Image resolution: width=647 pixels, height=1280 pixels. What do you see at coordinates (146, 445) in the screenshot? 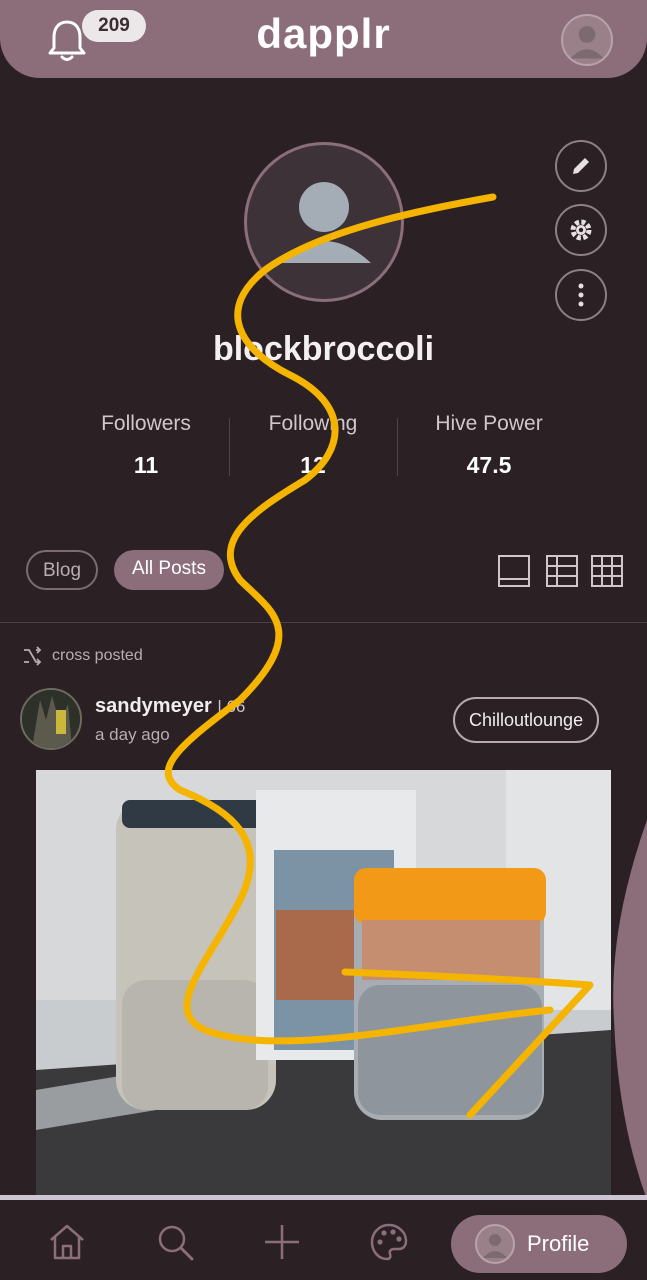
I see `stat-followers: Followers 11` at bounding box center [146, 445].